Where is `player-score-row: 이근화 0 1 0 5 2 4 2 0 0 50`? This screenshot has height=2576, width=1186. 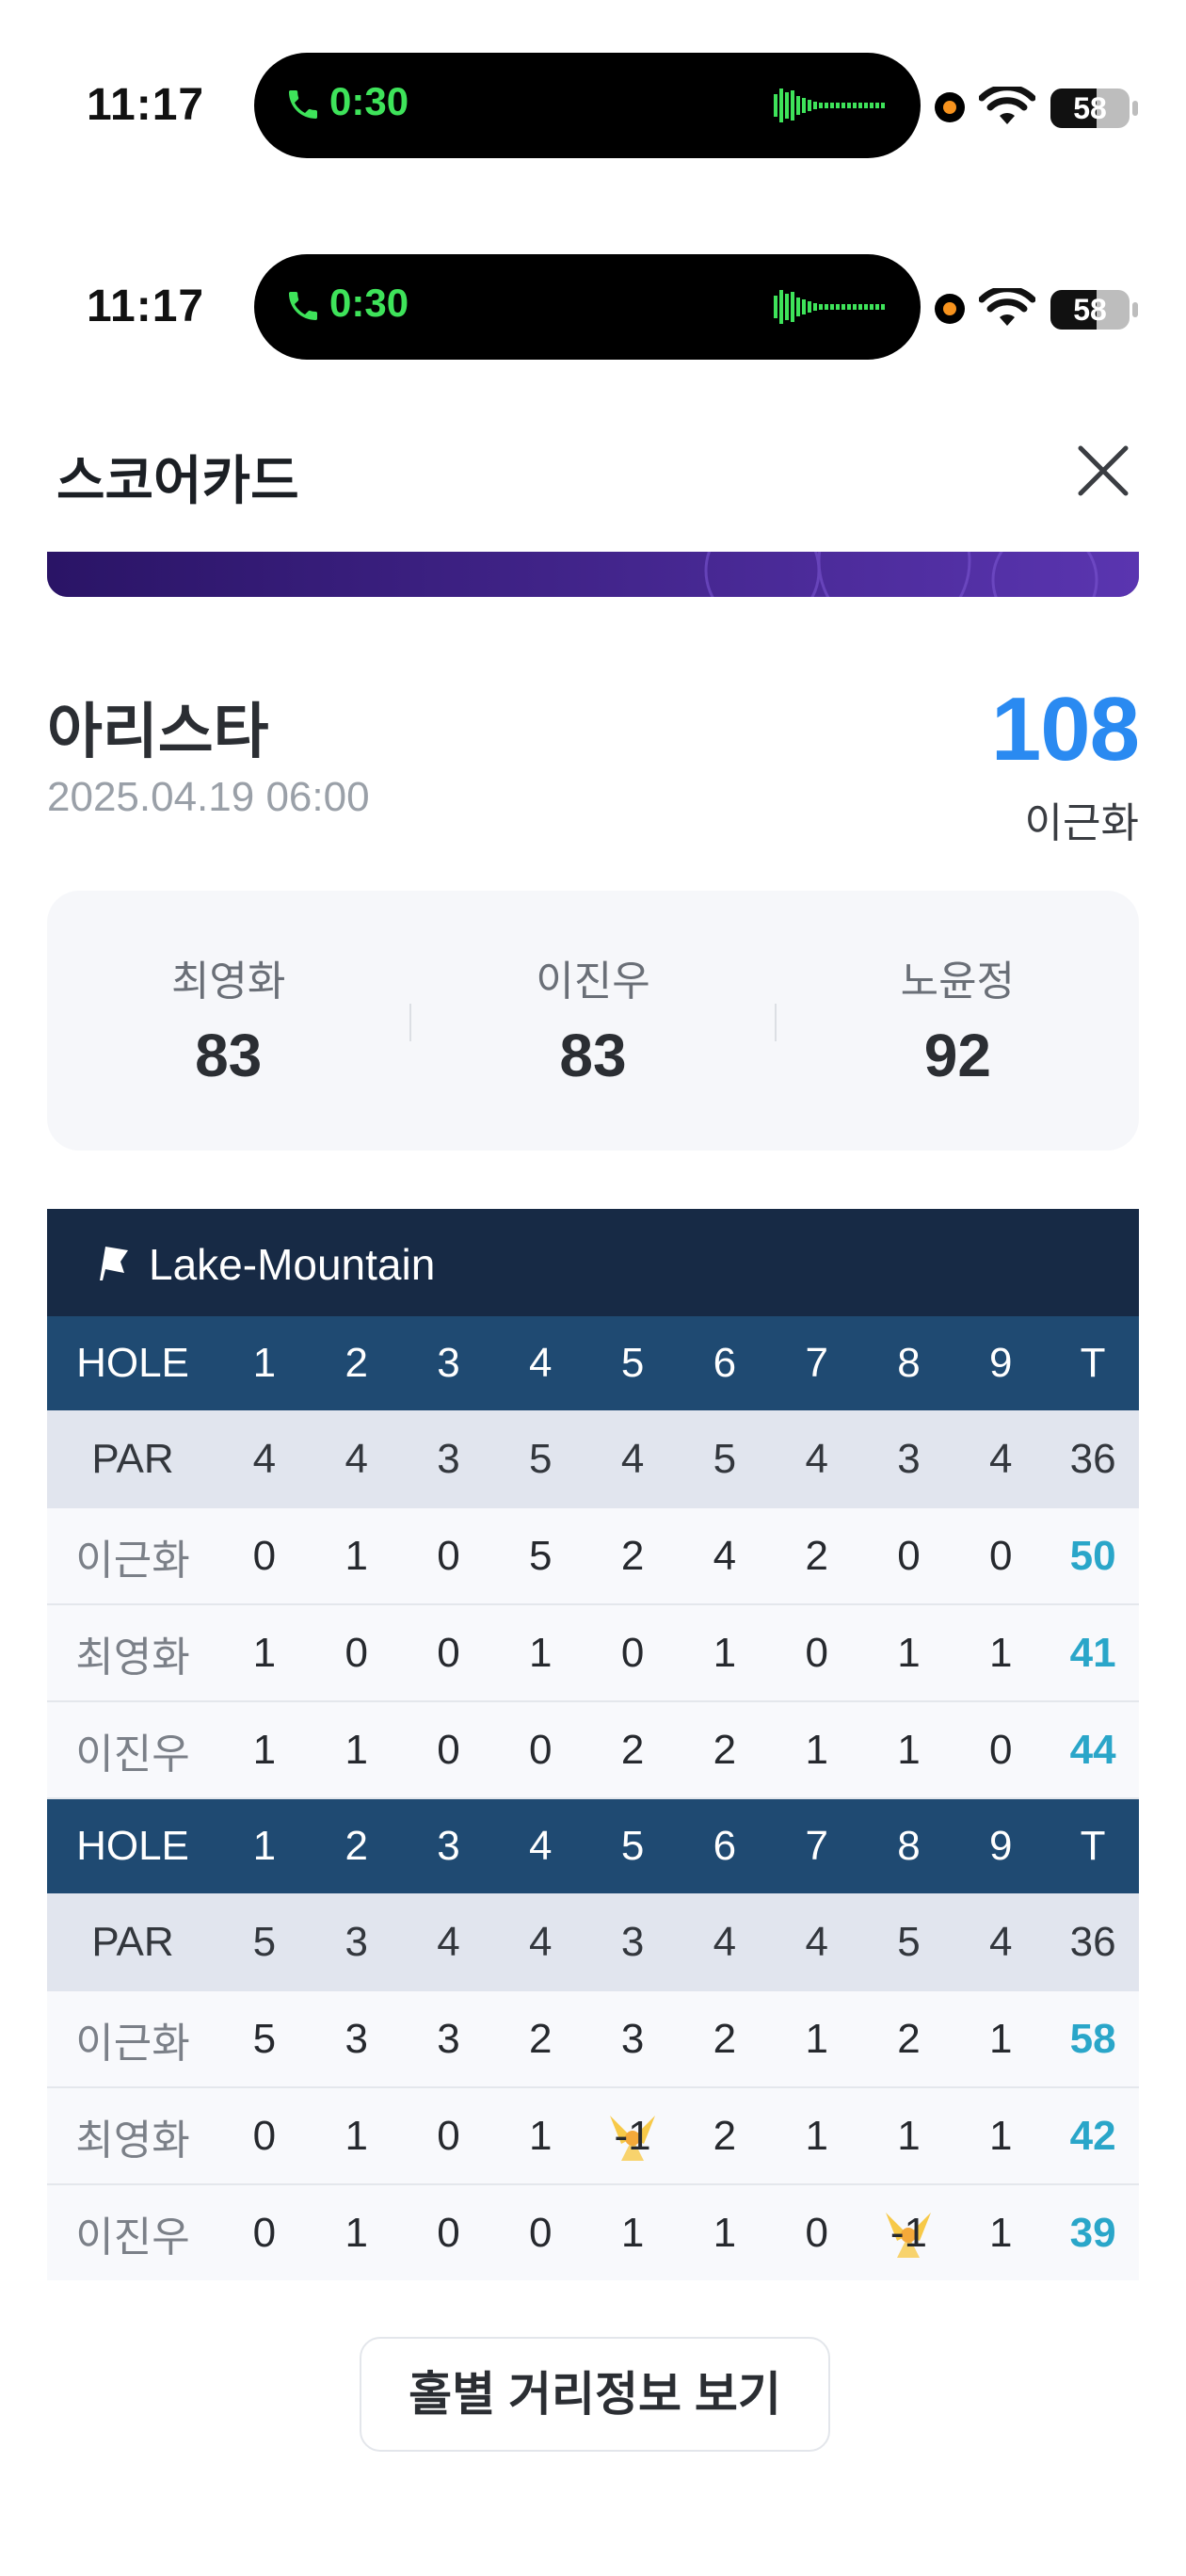
player-score-row: 이근화 0 1 0 5 2 4 2 0 0 50 is located at coordinates (593, 1556).